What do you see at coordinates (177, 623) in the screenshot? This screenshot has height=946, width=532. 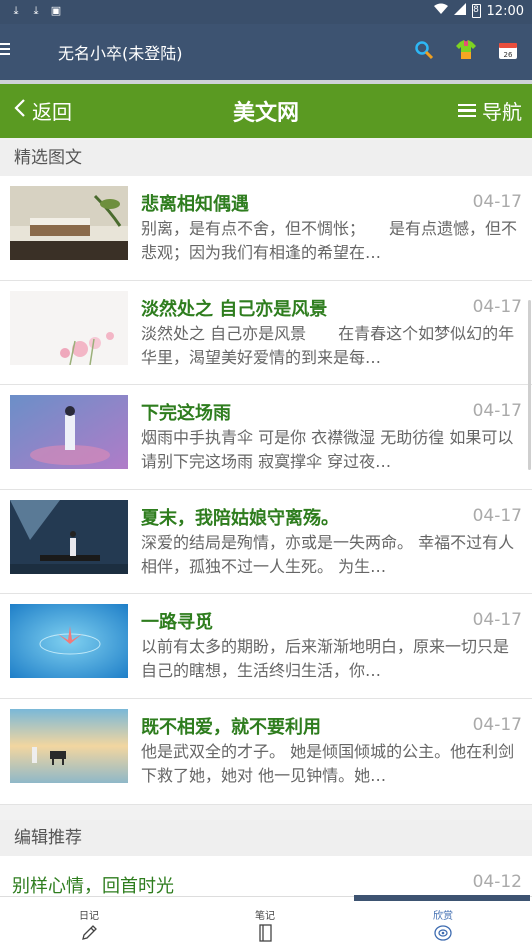 I see `article-title: 一路寻觅` at bounding box center [177, 623].